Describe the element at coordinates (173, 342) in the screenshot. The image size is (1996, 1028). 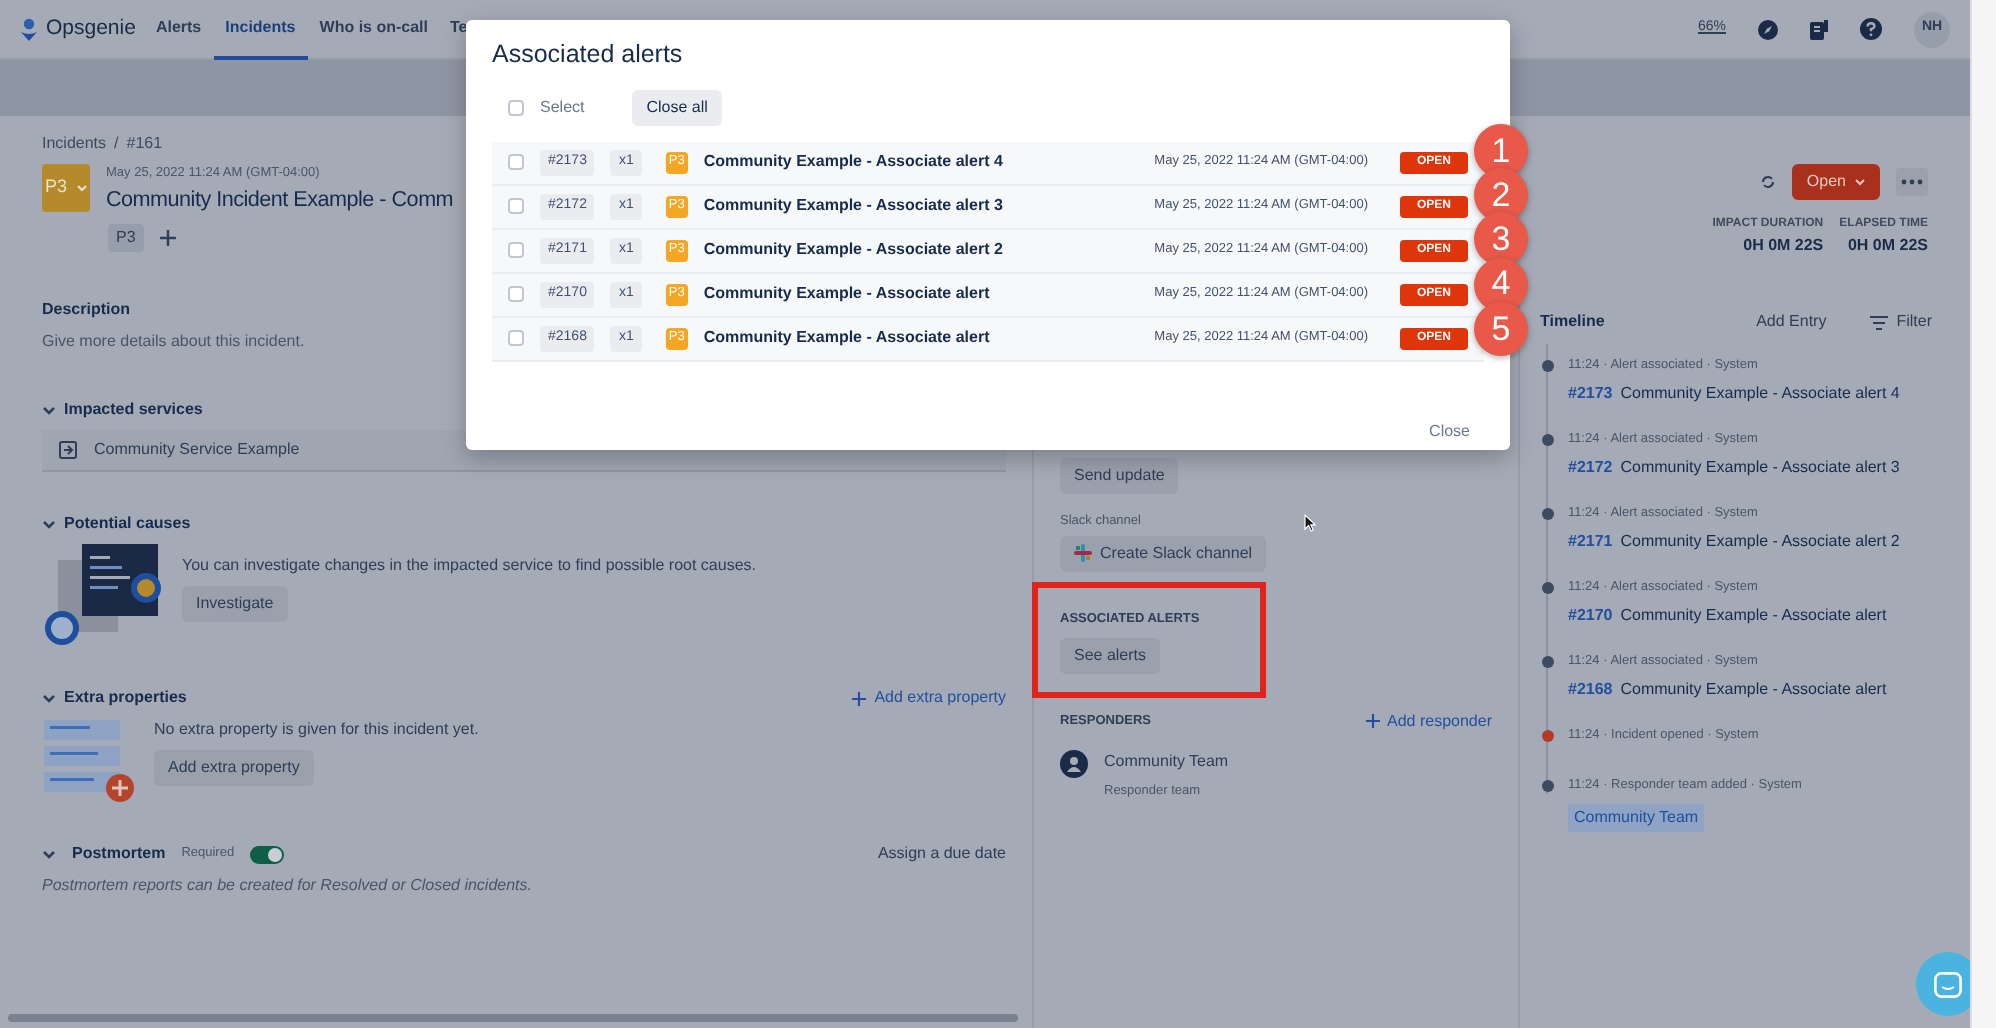
I see `description-hint: Give more details about this incident.` at that location.